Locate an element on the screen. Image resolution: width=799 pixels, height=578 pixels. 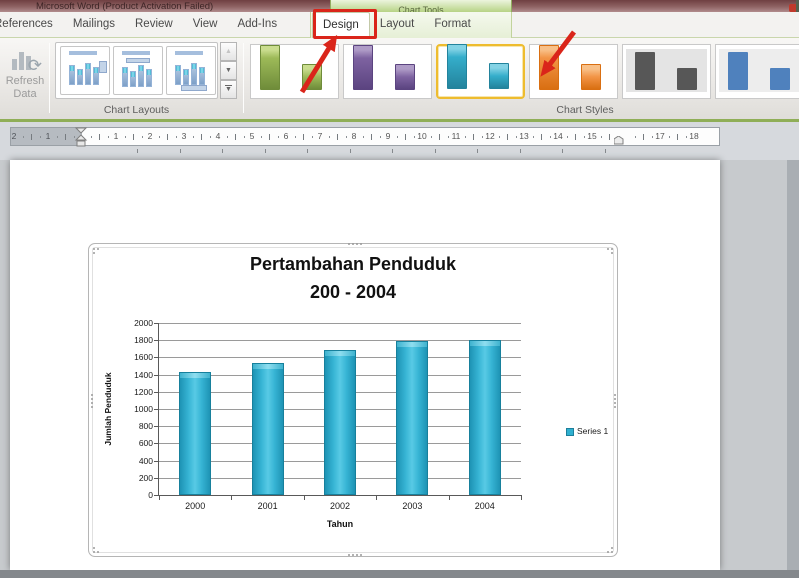
y-tick-label: 1600 is located at coordinates (143, 357).